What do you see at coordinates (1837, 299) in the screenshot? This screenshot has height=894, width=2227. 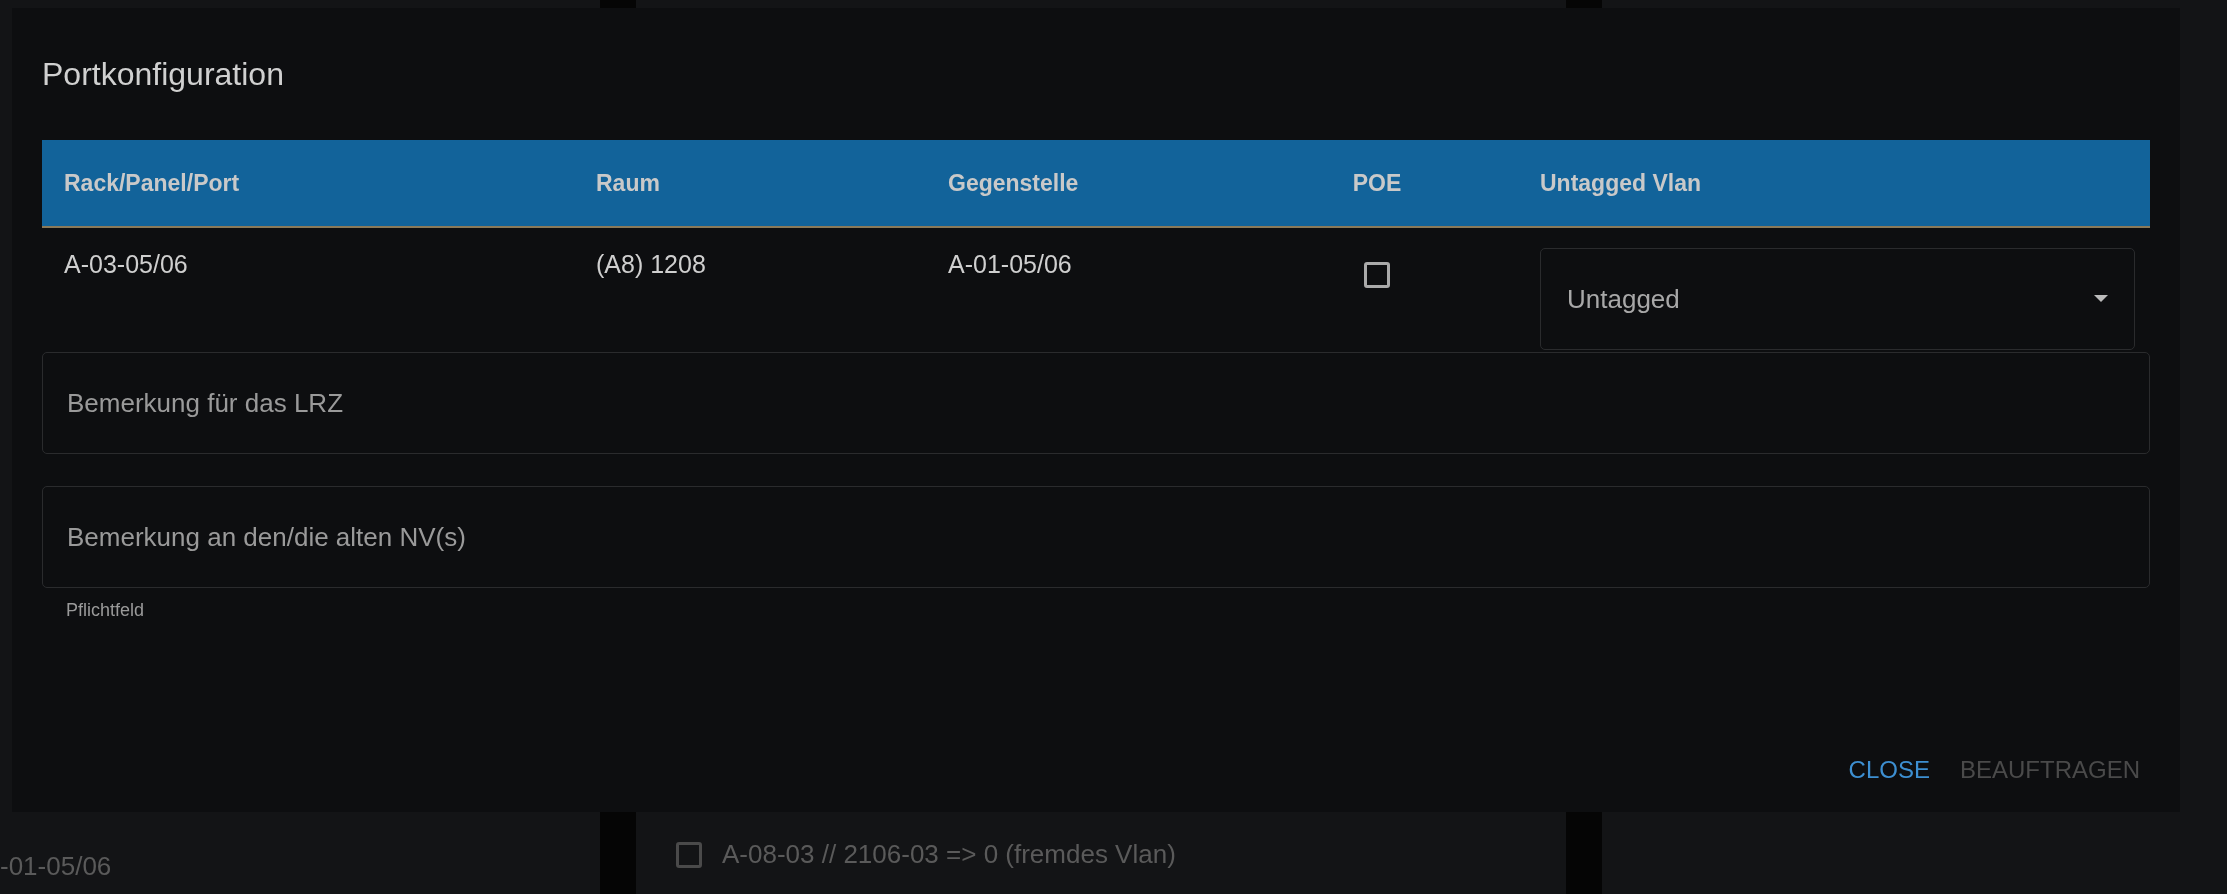 I see `vlan-select: Untagged` at bounding box center [1837, 299].